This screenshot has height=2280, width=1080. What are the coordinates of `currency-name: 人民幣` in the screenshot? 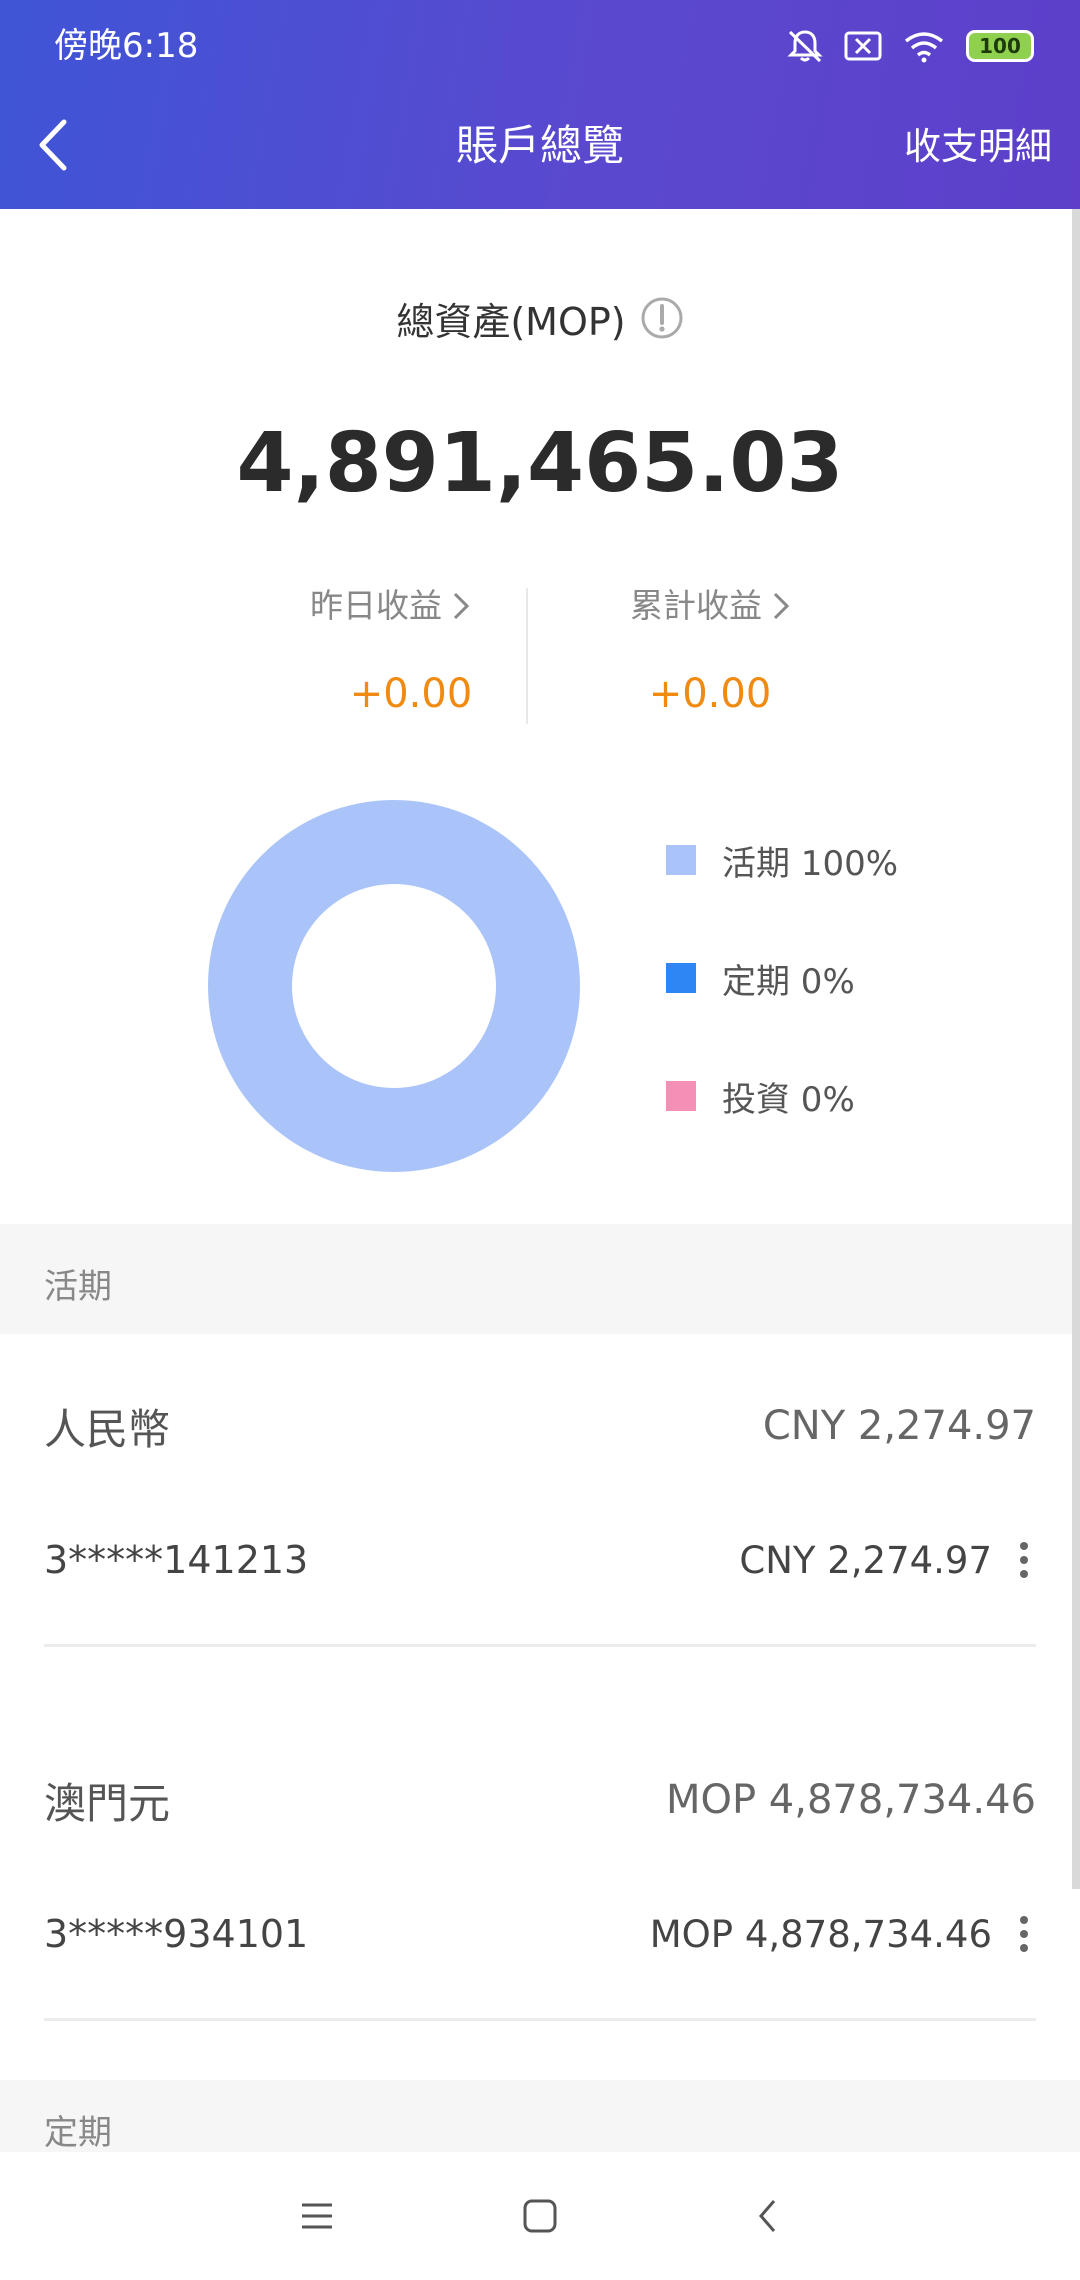 It's located at (107, 1429).